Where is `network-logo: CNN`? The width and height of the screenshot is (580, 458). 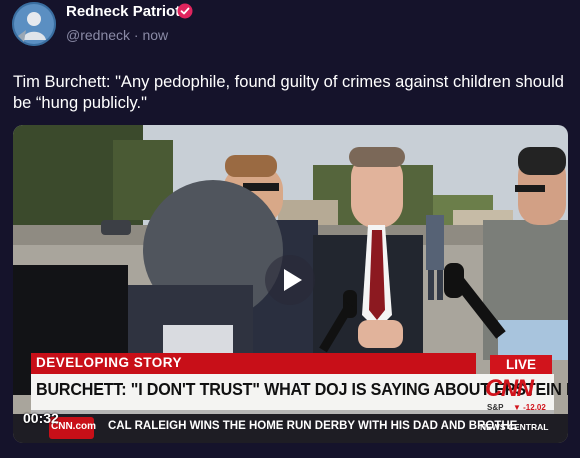
network-logo: CNN is located at coordinates (509, 388).